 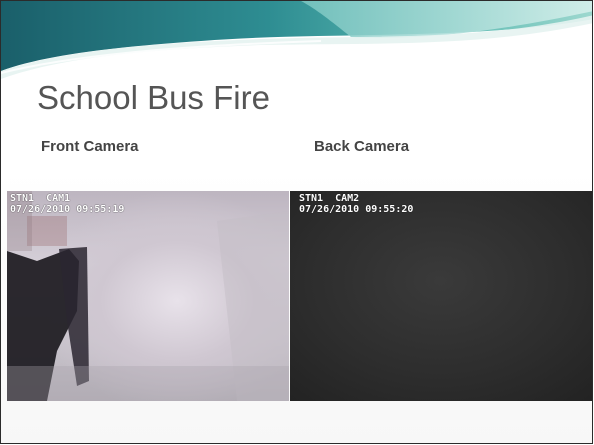 I want to click on front-timestamp-text: 07/26/2010 09:55:19, so click(x=67, y=209).